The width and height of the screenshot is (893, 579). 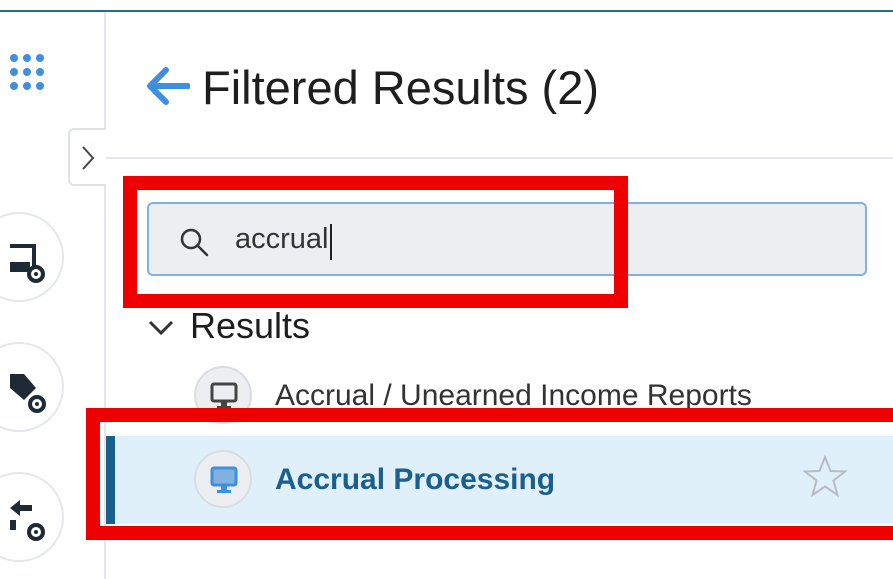 I want to click on transfer-gear-icon, so click(x=27, y=520).